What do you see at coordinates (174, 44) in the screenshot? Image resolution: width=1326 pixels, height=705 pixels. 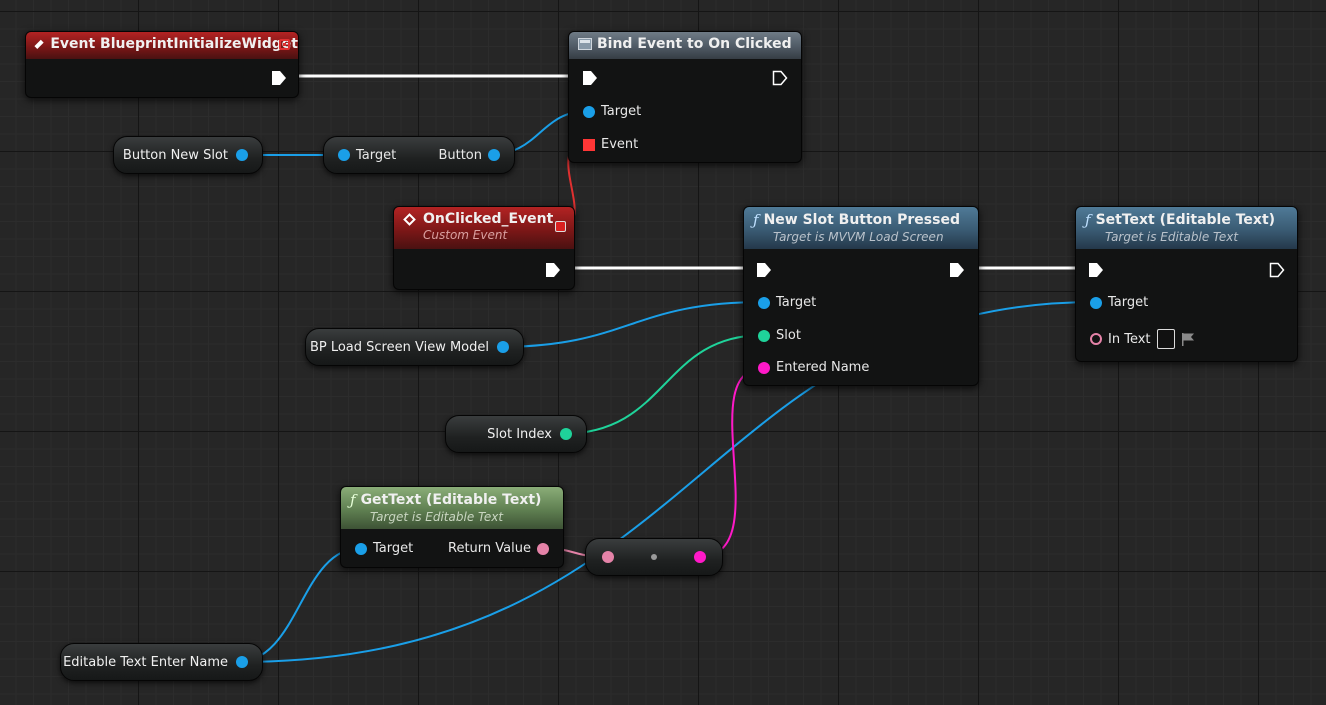 I see `node-title: Event BlueprintInitializeWidget` at bounding box center [174, 44].